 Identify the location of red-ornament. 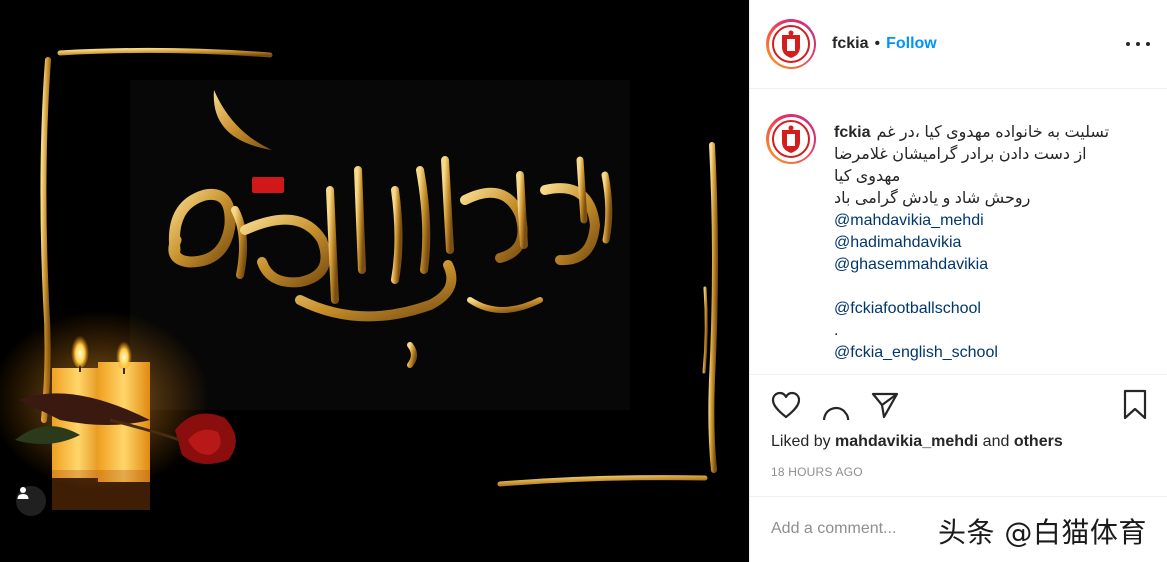
(268, 185).